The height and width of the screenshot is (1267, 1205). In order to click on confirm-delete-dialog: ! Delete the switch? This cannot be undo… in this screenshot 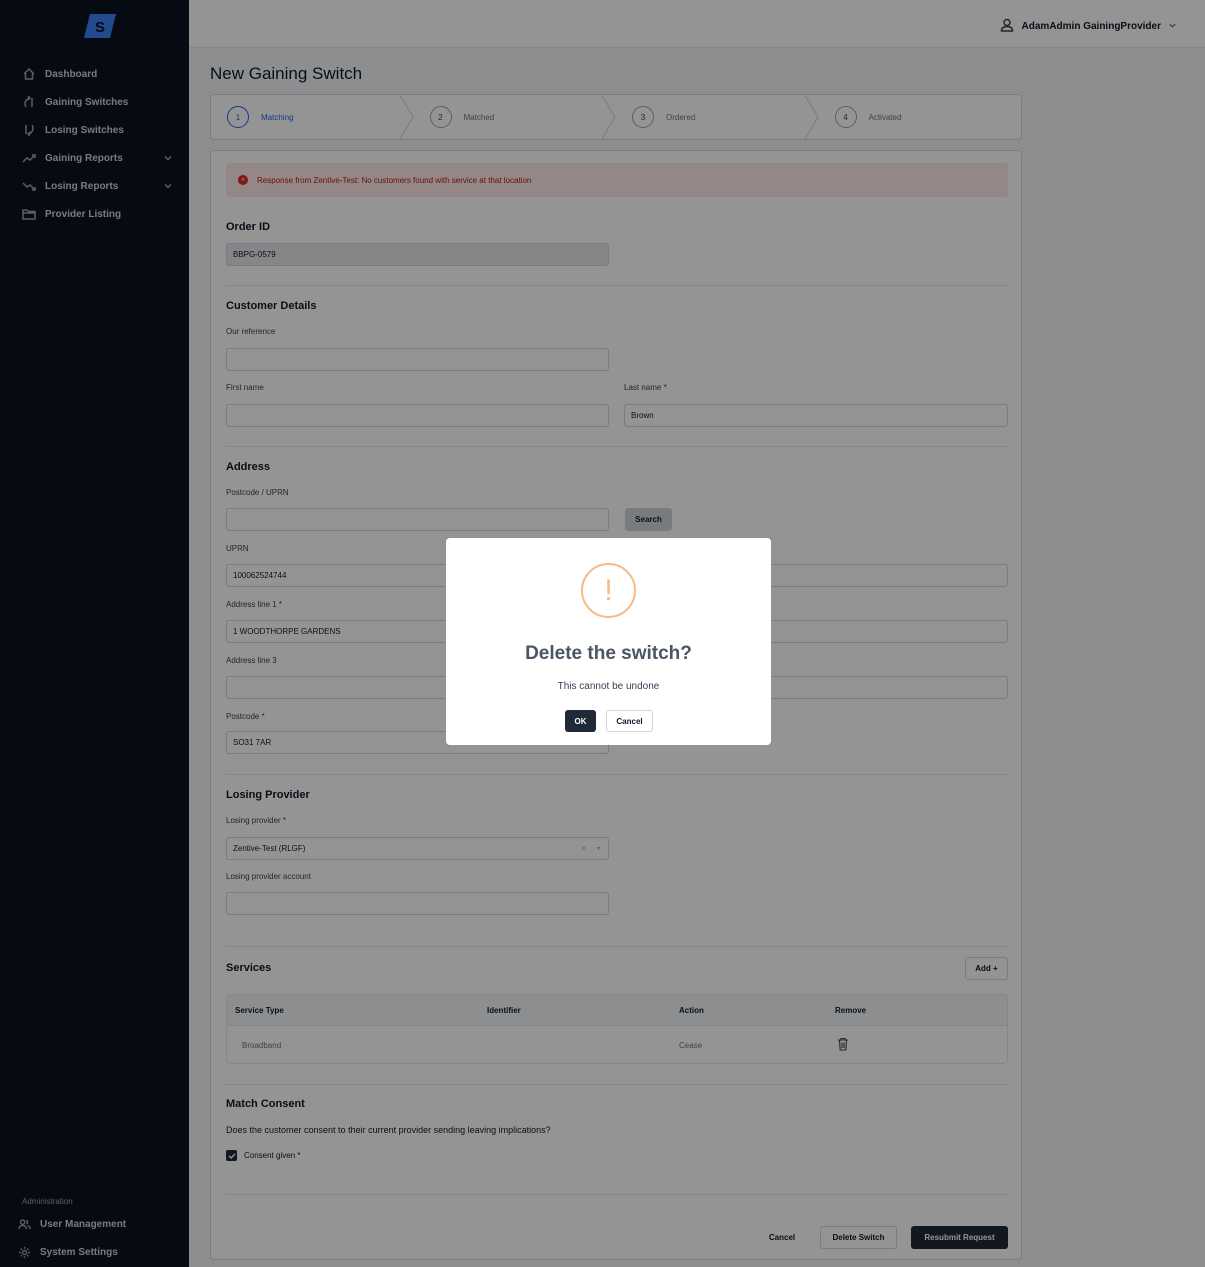, I will do `click(608, 641)`.